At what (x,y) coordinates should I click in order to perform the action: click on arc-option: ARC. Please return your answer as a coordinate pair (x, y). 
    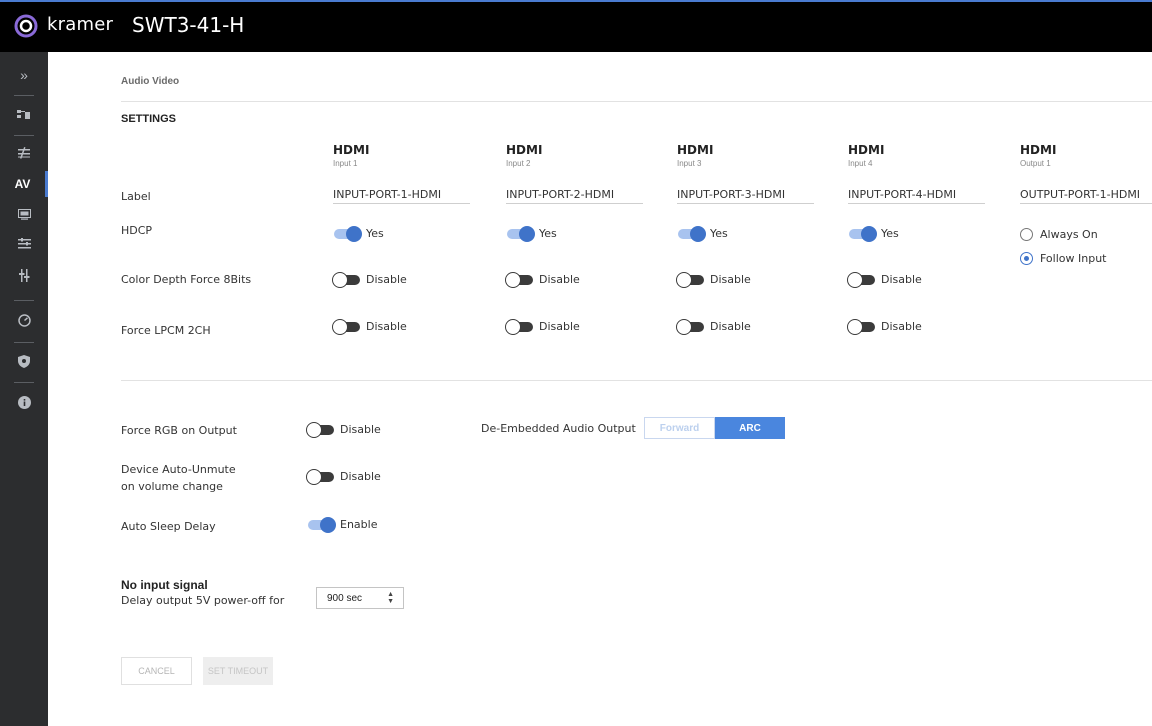
    Looking at the image, I should click on (750, 428).